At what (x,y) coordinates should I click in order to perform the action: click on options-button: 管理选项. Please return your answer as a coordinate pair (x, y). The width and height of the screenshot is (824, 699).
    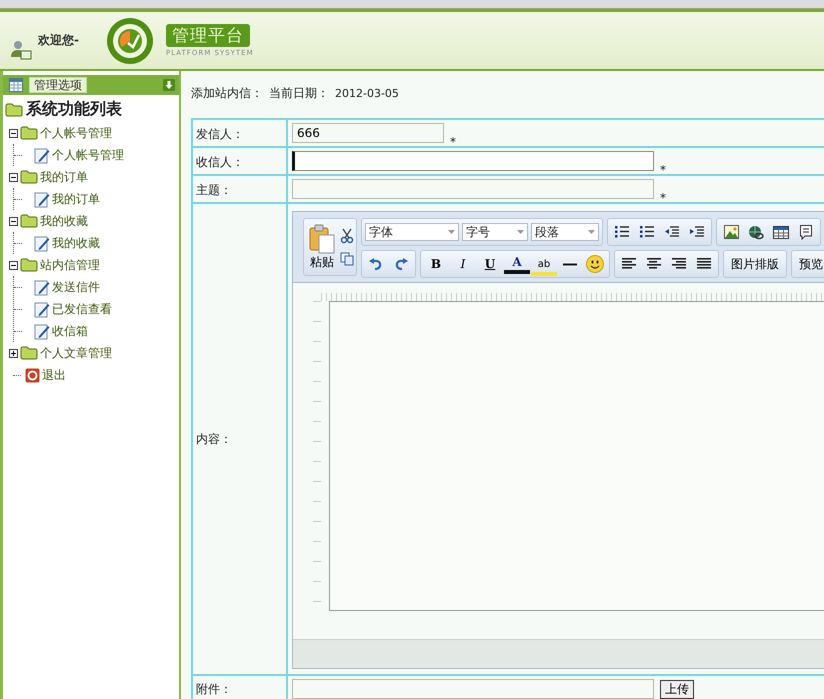
    Looking at the image, I should click on (58, 85).